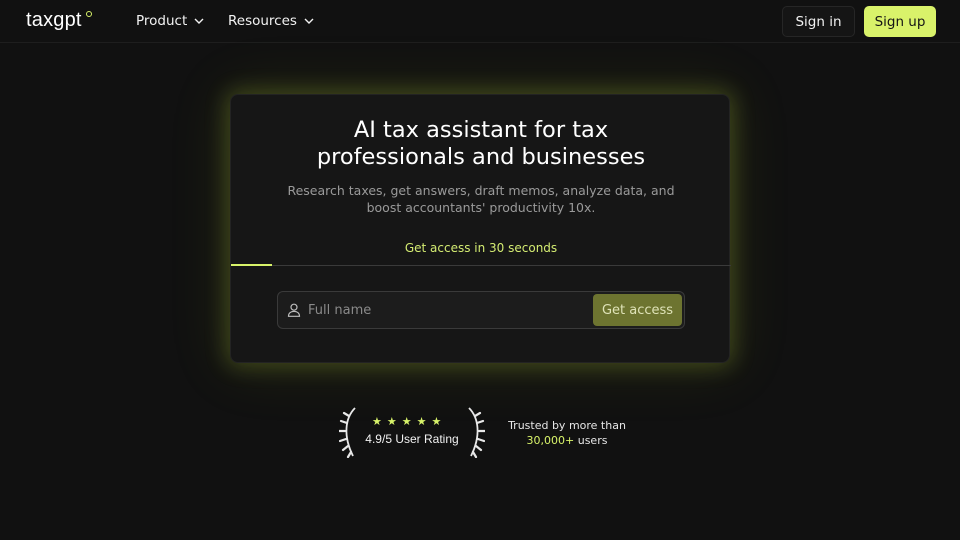 Image resolution: width=960 pixels, height=540 pixels. I want to click on logo: taxgpt, so click(54, 20).